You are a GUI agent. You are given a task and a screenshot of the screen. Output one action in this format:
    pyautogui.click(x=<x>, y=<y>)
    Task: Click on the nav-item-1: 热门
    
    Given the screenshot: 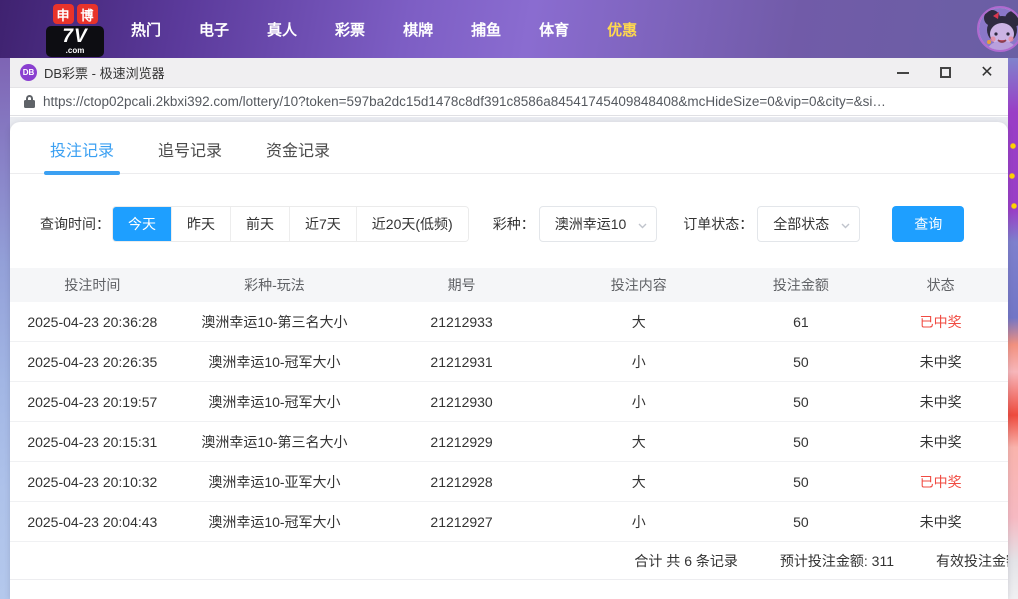 What is the action you would take?
    pyautogui.click(x=146, y=29)
    